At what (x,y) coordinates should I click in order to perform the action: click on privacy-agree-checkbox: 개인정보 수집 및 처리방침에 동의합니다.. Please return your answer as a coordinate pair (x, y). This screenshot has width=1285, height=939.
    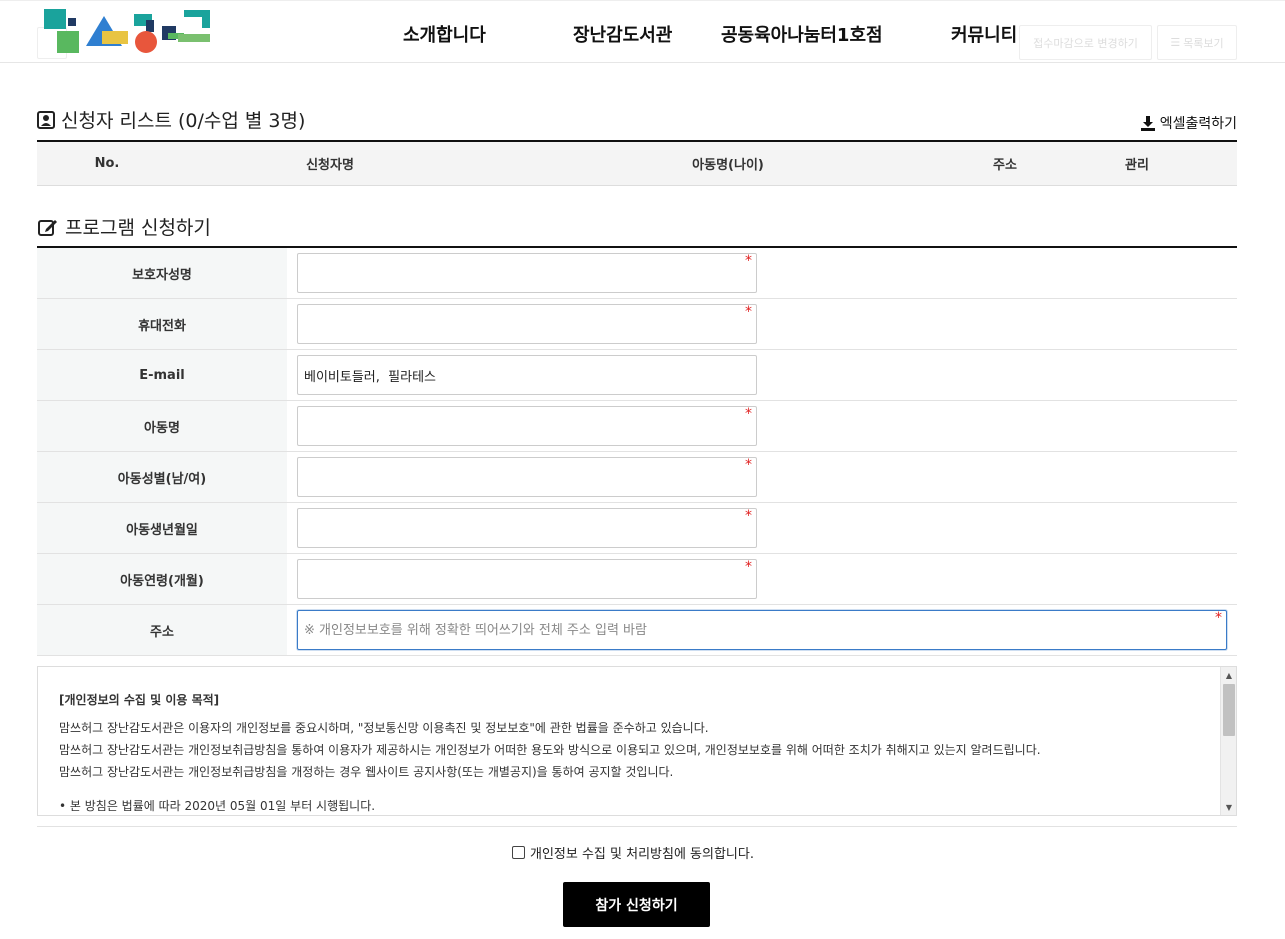
    Looking at the image, I should click on (633, 852).